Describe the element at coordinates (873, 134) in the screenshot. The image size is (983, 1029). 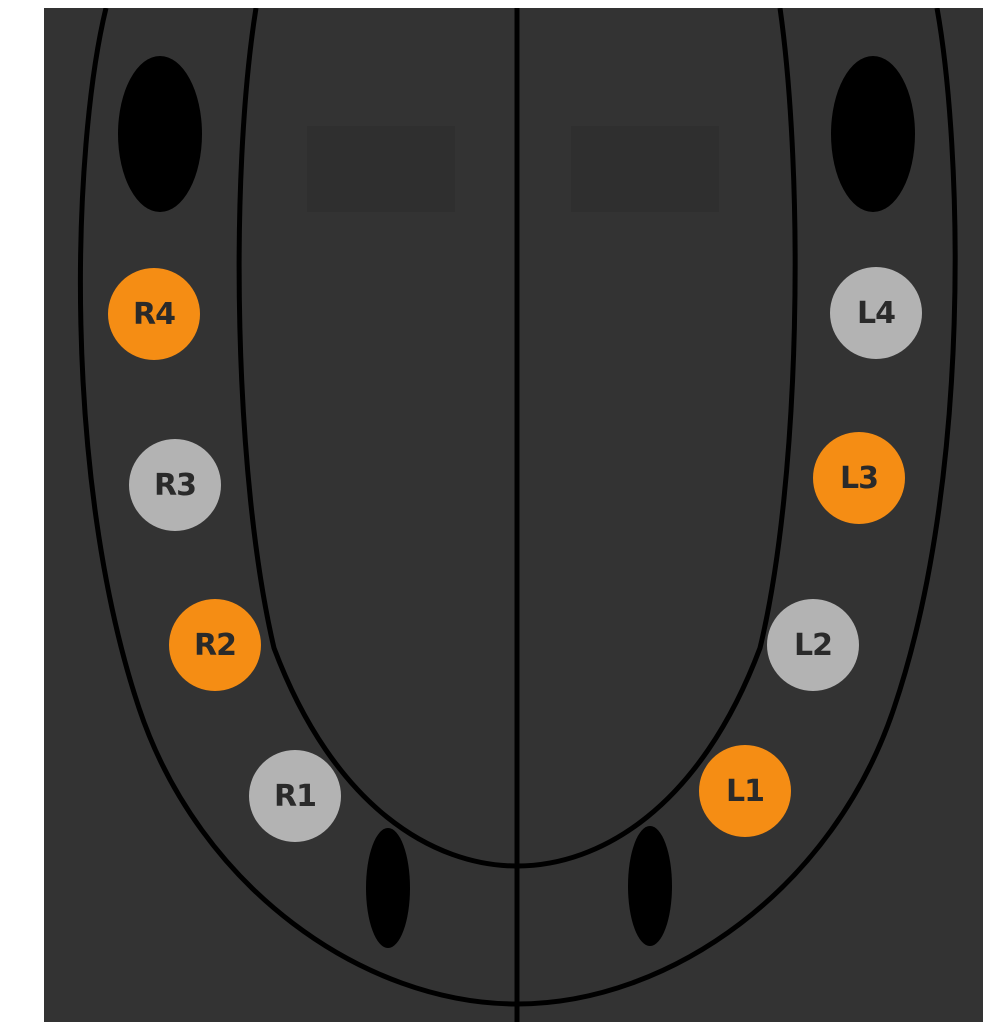
I see `left-rear-oval` at that location.